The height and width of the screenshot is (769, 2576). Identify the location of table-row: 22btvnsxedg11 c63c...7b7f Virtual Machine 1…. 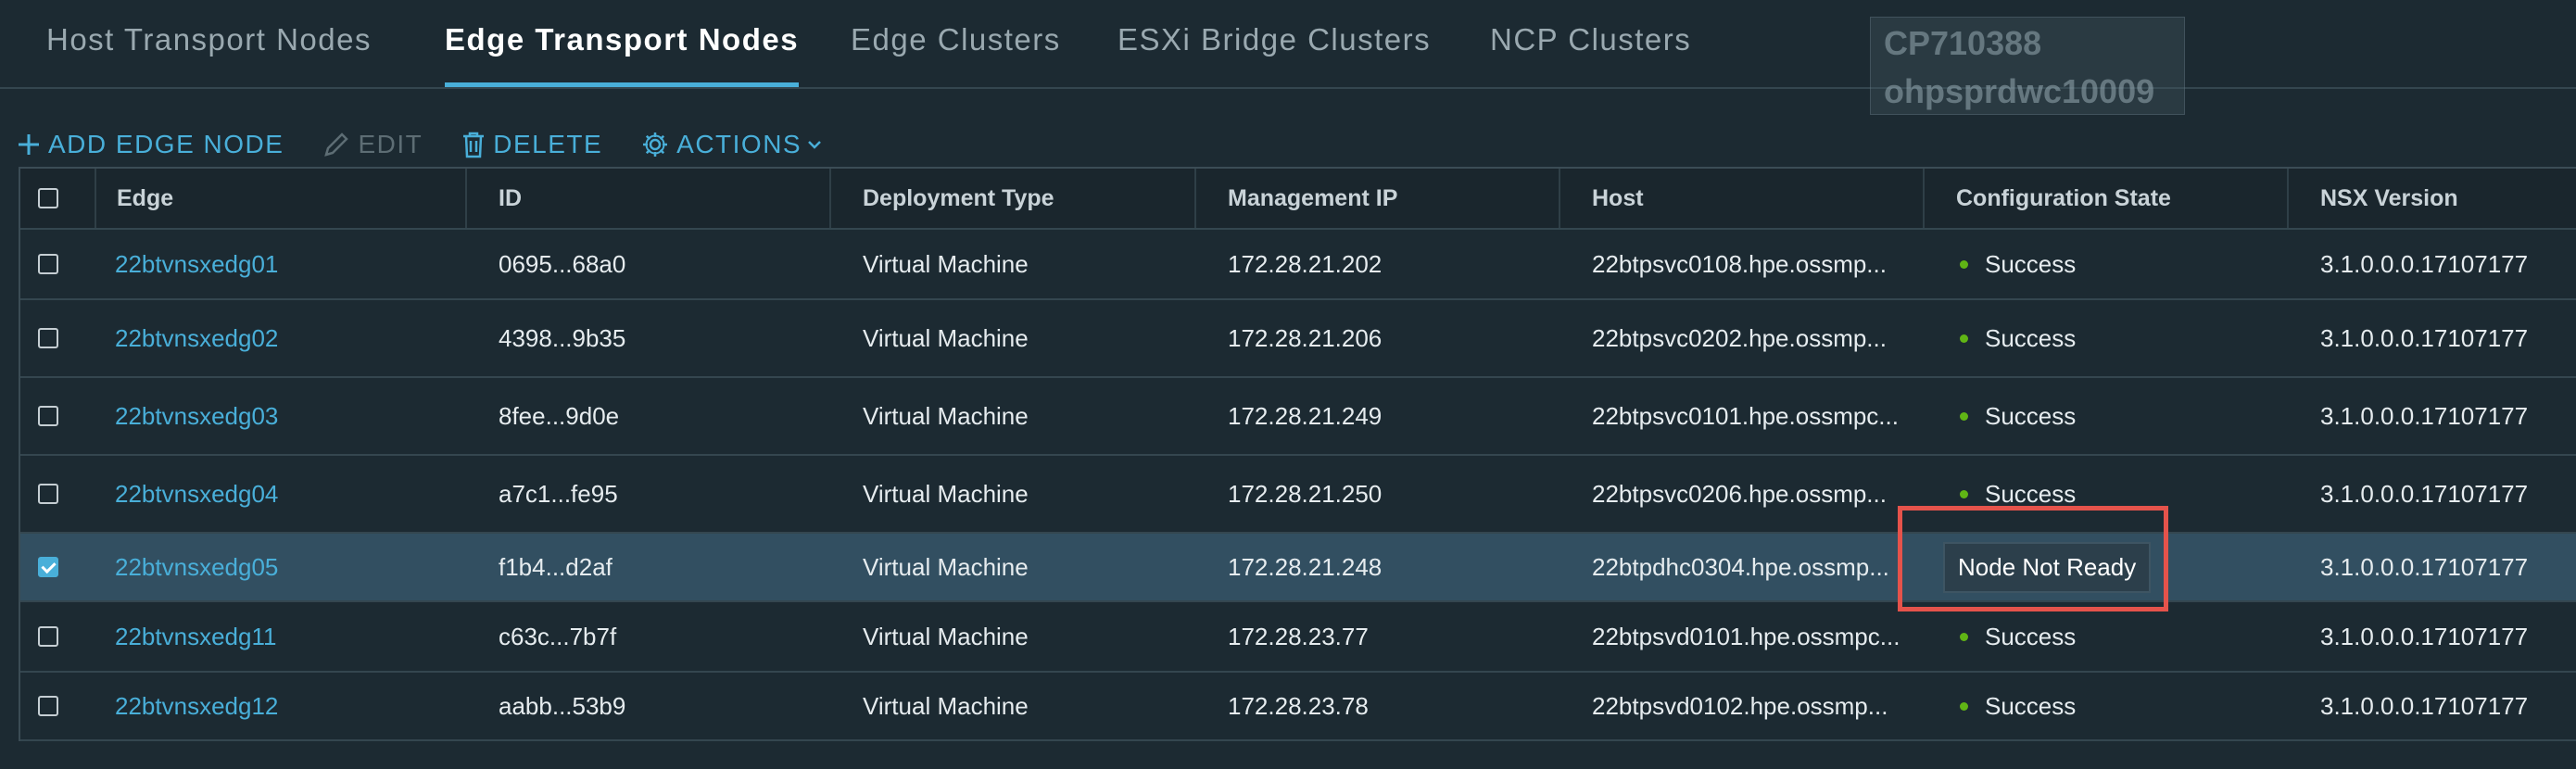
(1298, 637).